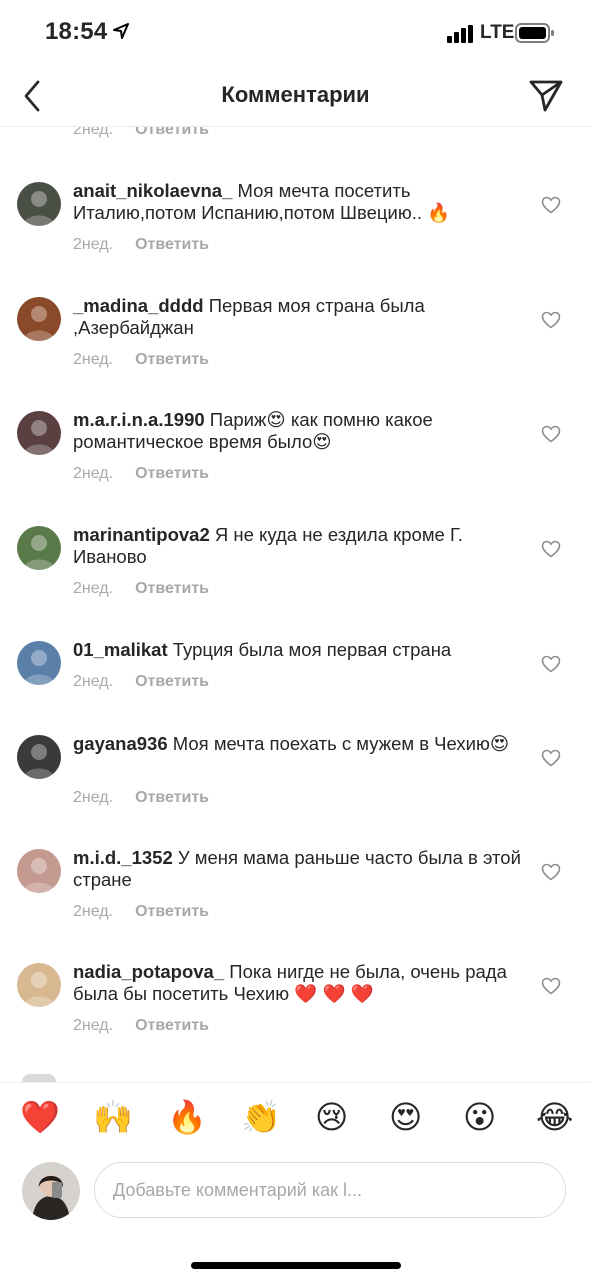  I want to click on comment-username: _madina_dddd, so click(138, 305).